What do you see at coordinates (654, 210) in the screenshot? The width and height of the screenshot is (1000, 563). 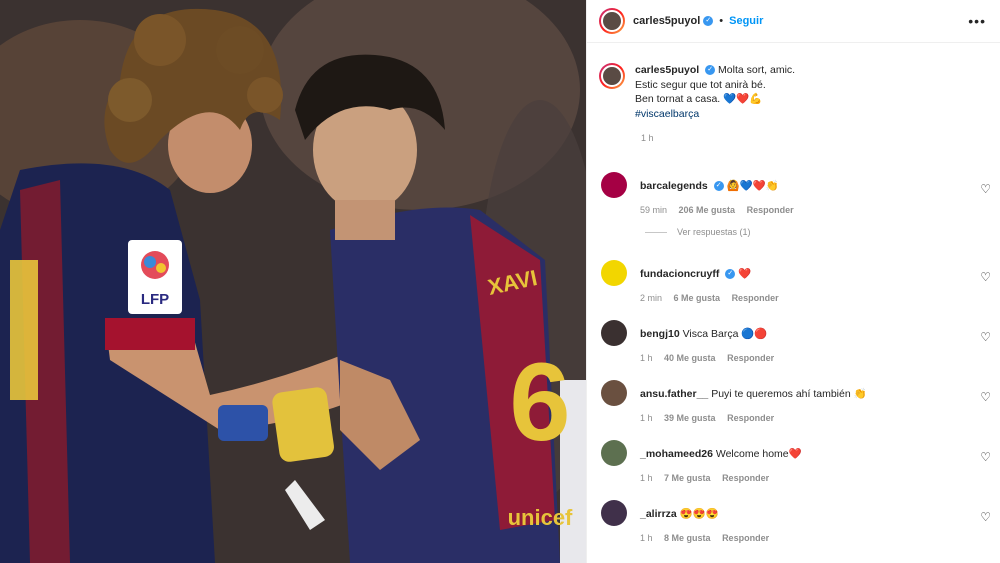 I see `comment-time: 59 min` at bounding box center [654, 210].